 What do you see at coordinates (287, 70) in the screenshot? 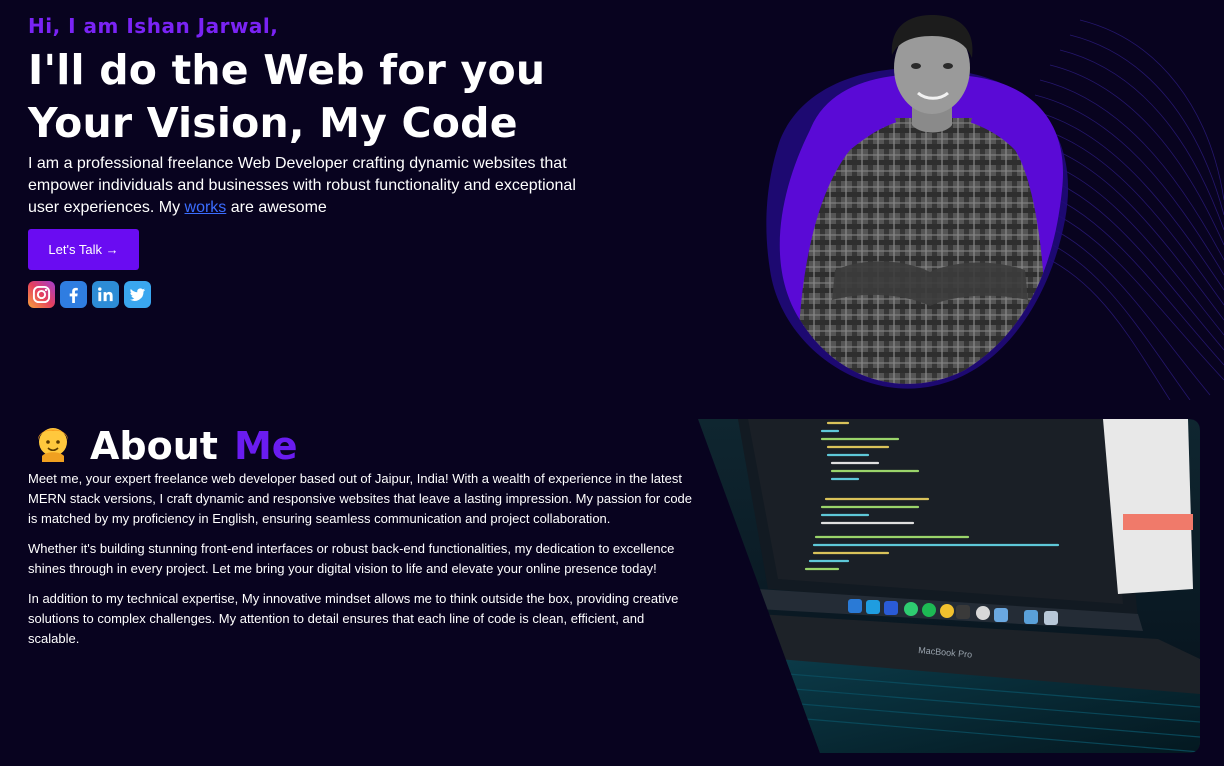
I see `headline-line-1: I'll do the Web for you` at bounding box center [287, 70].